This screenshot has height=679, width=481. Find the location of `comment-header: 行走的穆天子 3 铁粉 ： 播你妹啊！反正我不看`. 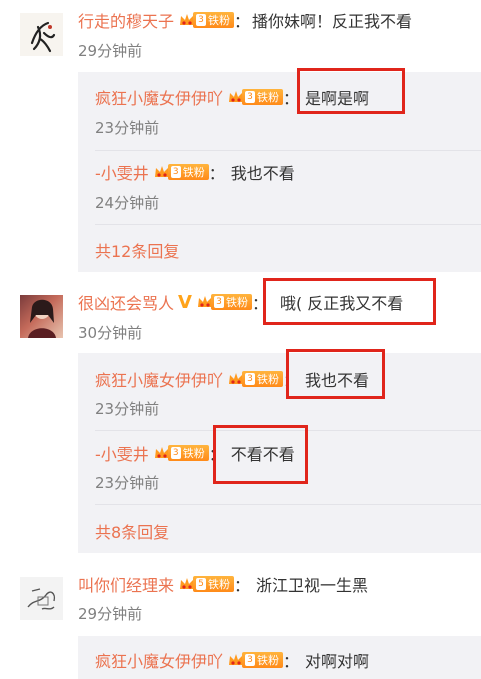

comment-header: 行走的穆天子 3 铁粉 ： 播你妹啊！反正我不看 is located at coordinates (245, 20).